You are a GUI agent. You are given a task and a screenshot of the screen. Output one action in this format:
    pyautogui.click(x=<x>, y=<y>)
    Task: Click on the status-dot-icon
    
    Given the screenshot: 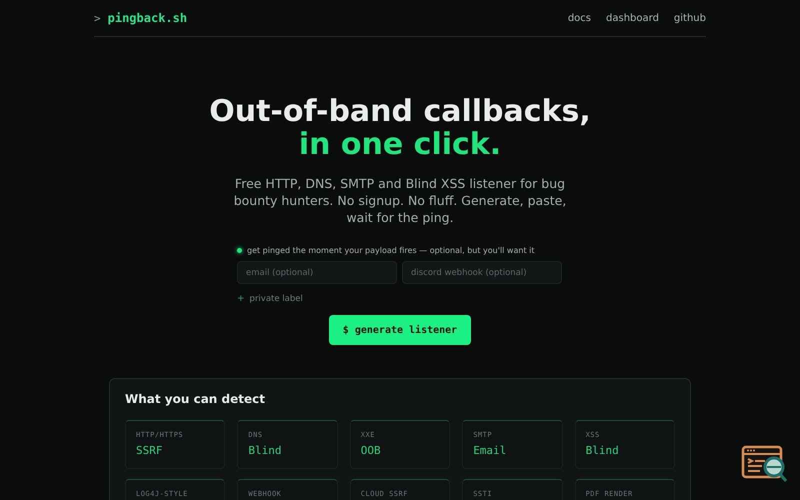 What is the action you would take?
    pyautogui.click(x=239, y=250)
    